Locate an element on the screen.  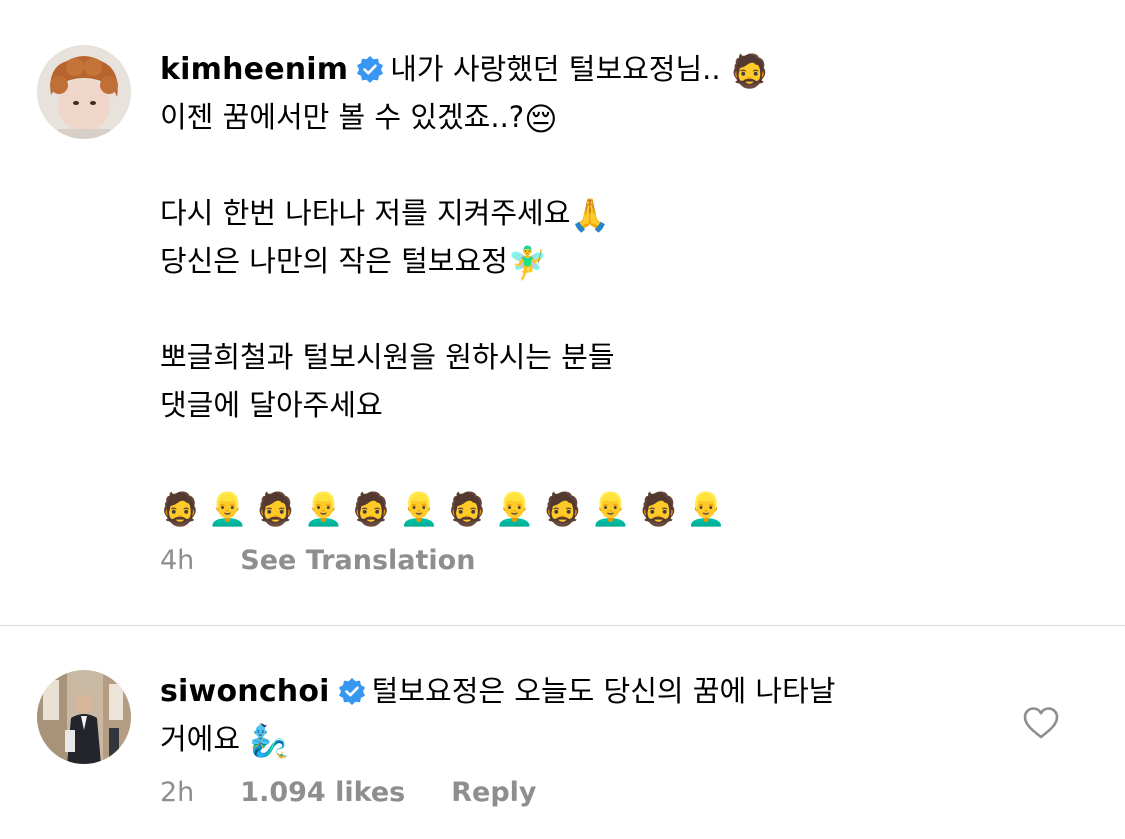
comment-text-line: 거에요 is located at coordinates (200, 739).